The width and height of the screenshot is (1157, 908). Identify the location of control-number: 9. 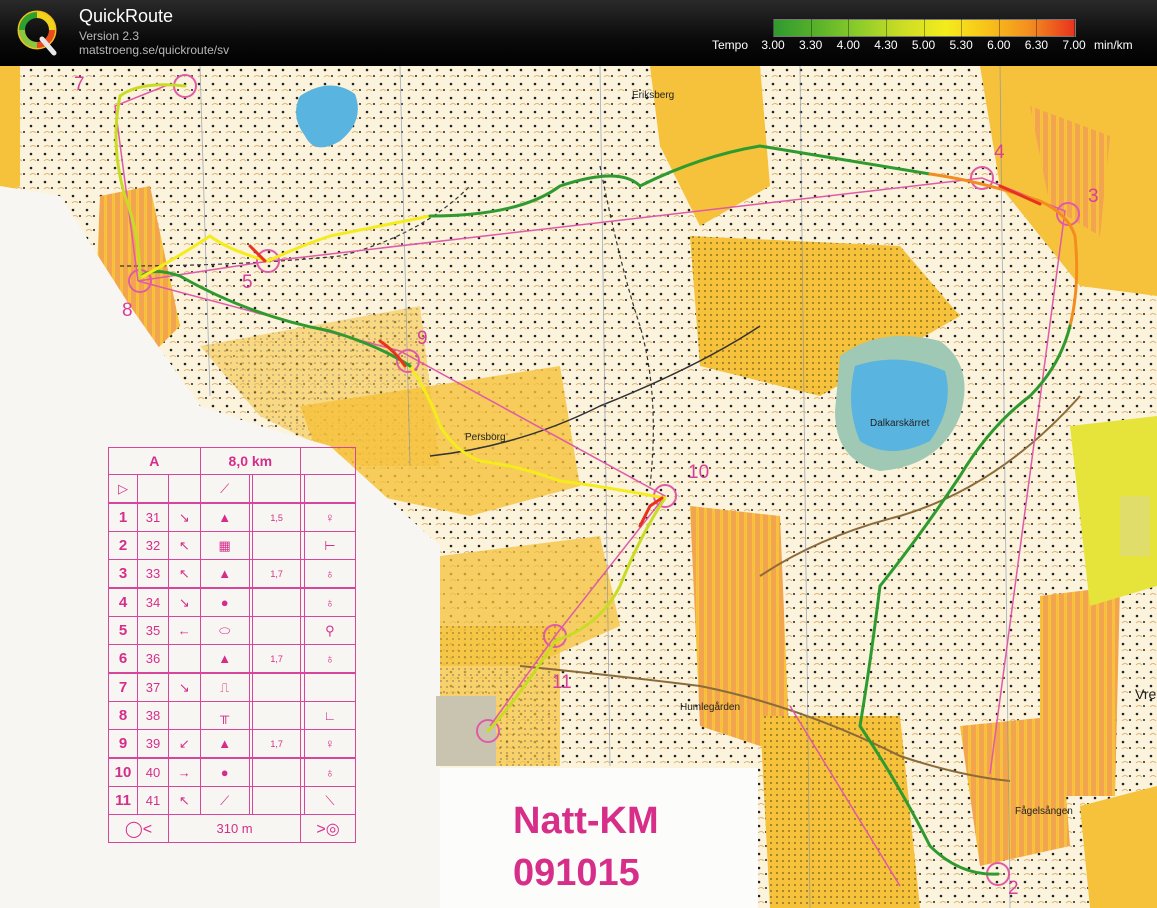
(422, 338).